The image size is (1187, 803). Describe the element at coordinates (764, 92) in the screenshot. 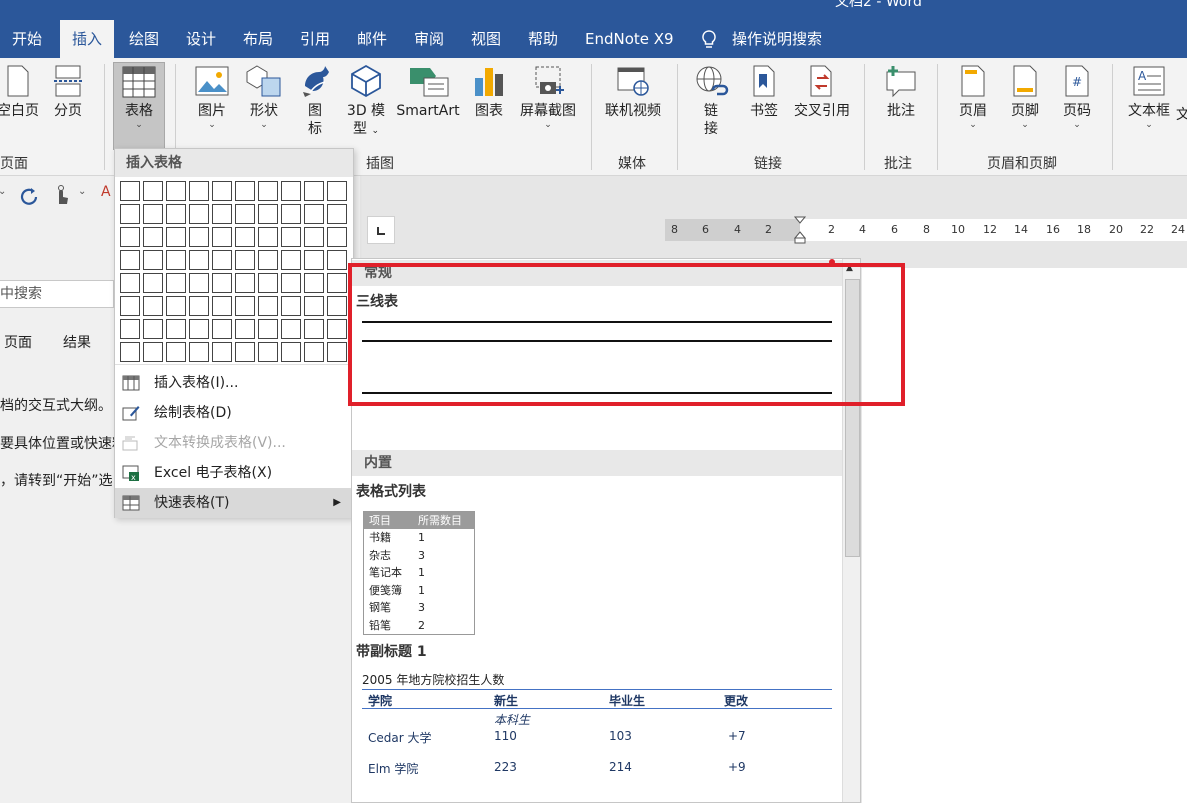

I see `bookmark-button: 书签` at that location.